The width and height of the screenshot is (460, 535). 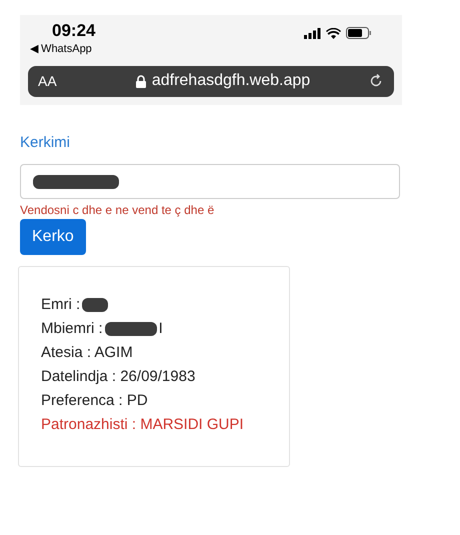 What do you see at coordinates (210, 181) in the screenshot?
I see `search-field` at bounding box center [210, 181].